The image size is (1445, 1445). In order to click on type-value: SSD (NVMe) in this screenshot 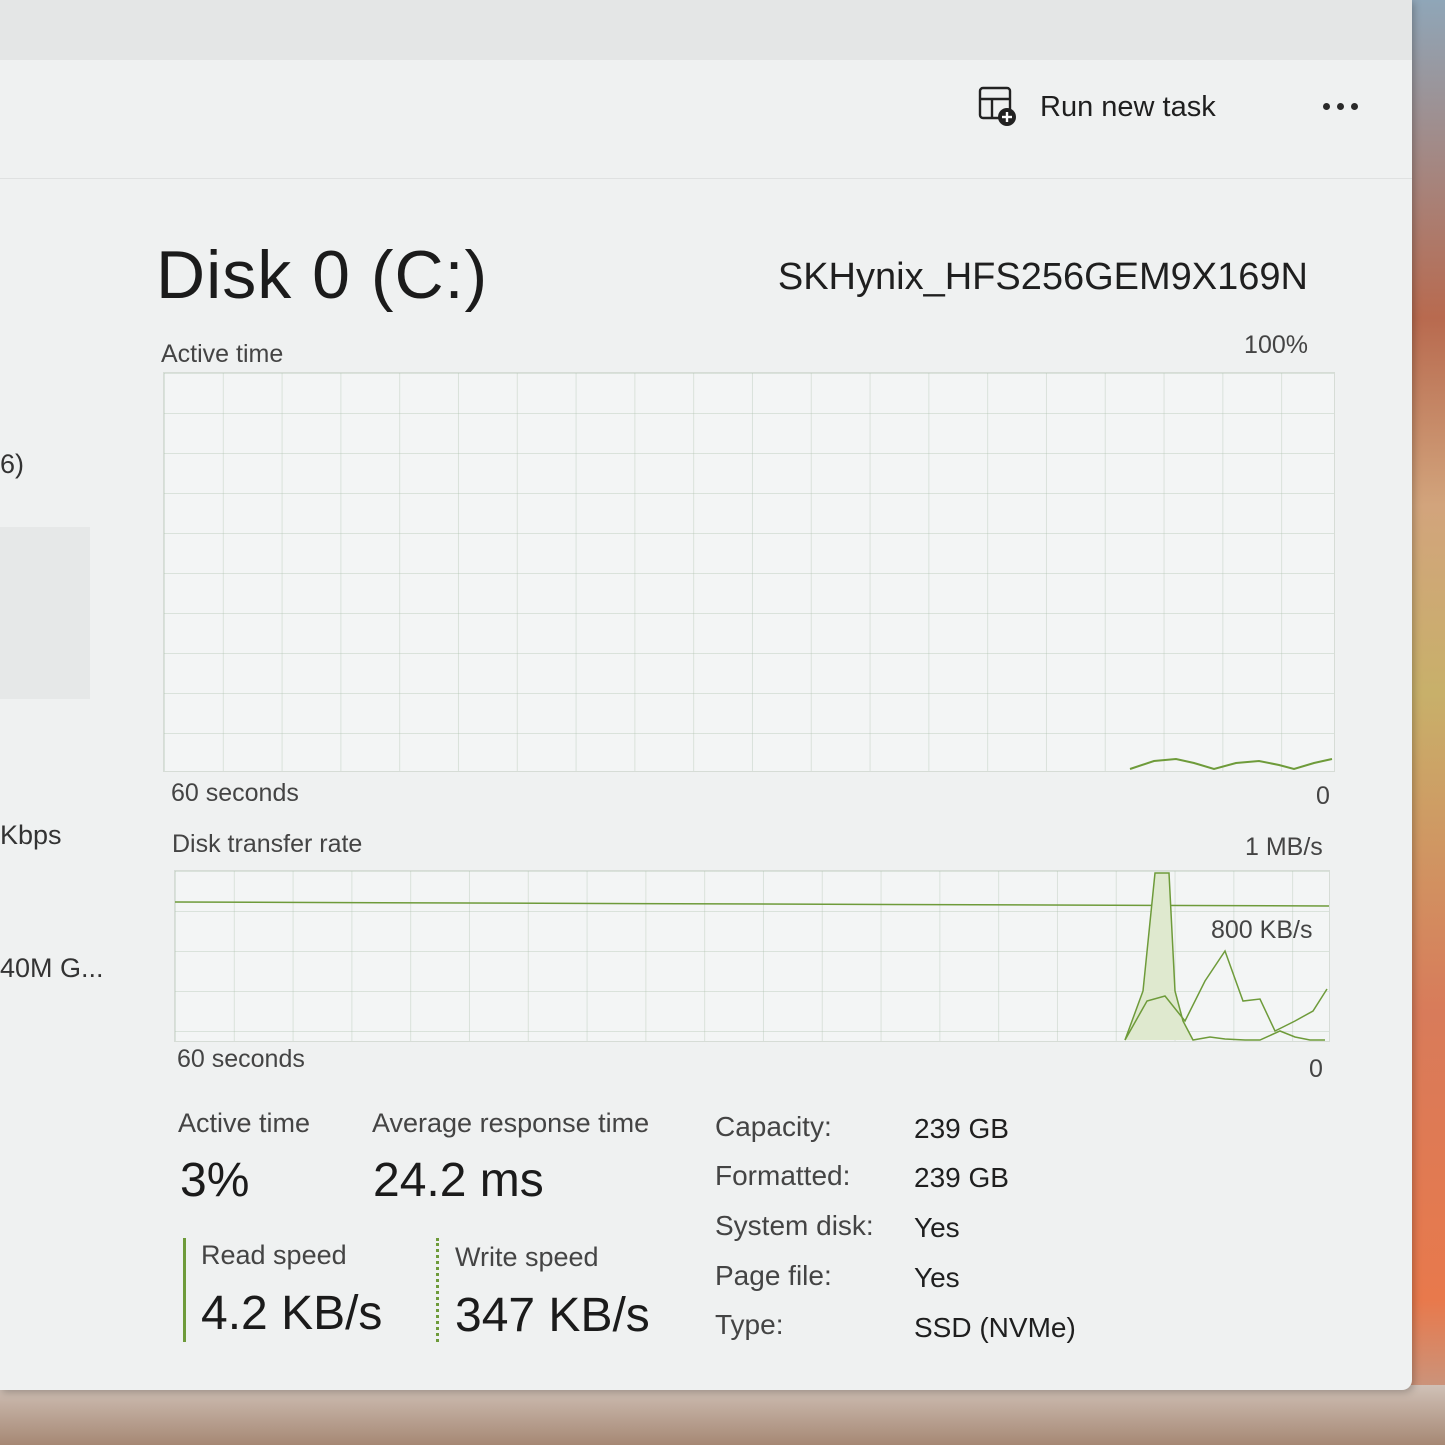, I will do `click(995, 1327)`.